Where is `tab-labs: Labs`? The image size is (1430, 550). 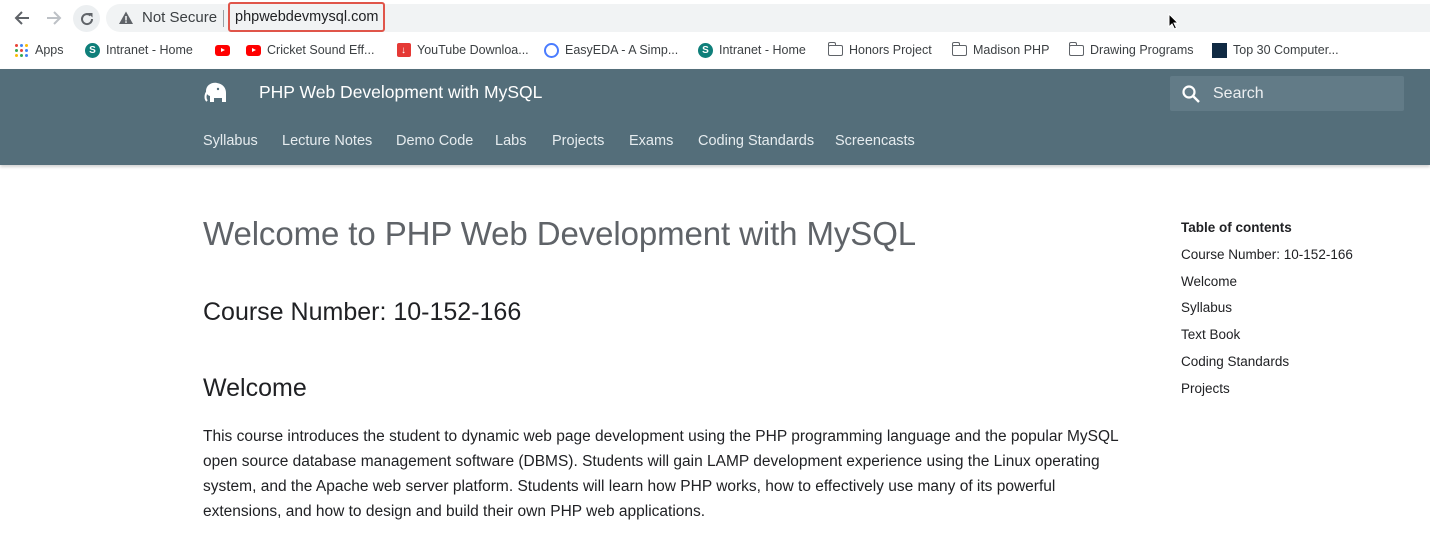 tab-labs: Labs is located at coordinates (510, 141).